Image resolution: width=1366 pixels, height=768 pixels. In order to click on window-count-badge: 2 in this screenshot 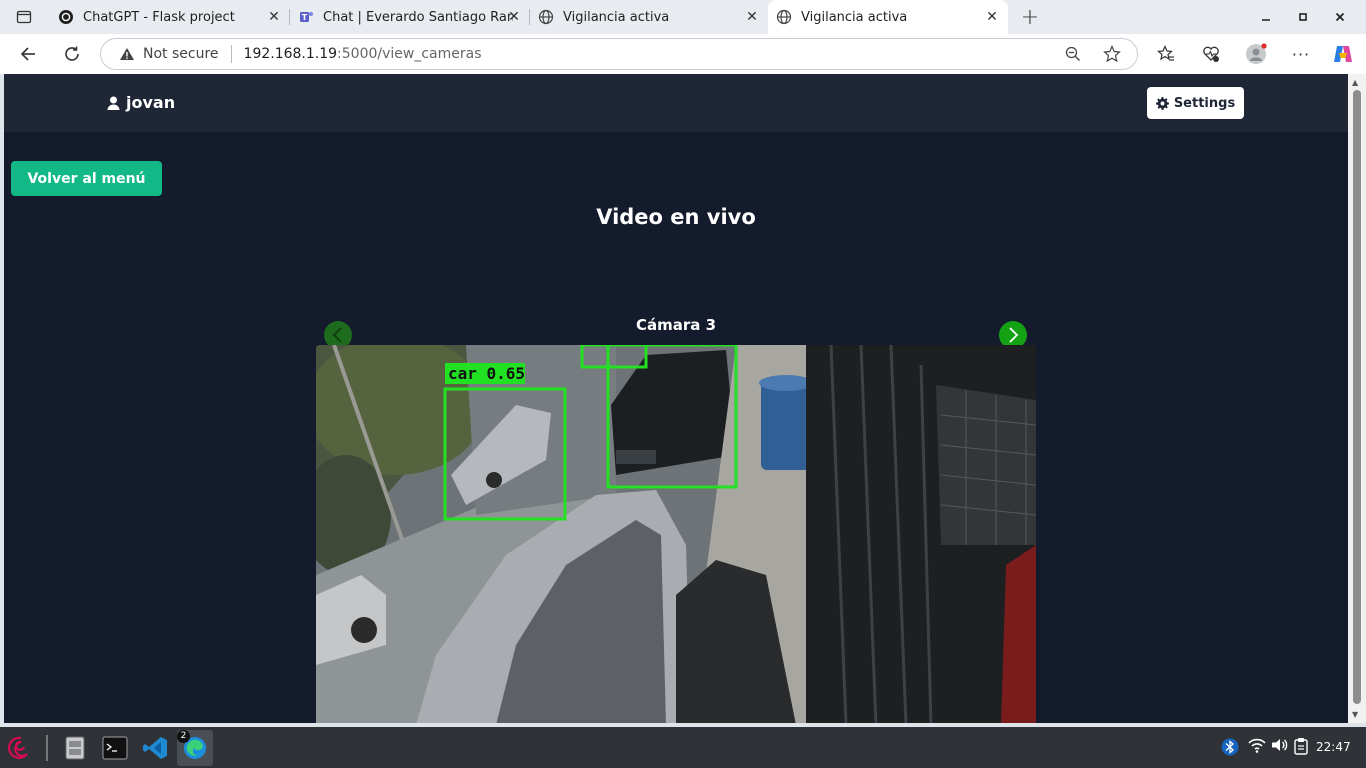, I will do `click(183, 736)`.